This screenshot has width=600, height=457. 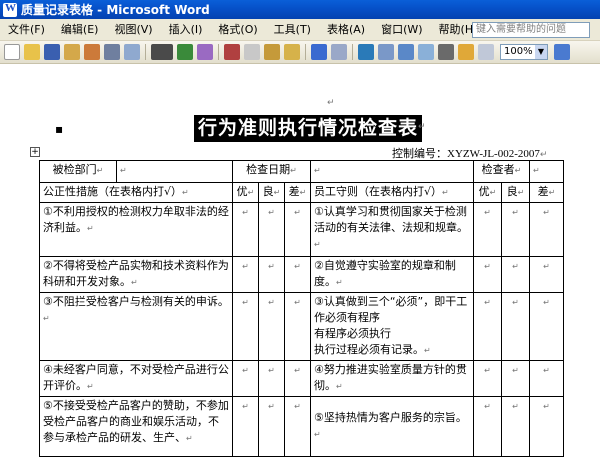 I want to click on permission-icon, so click(x=72, y=52).